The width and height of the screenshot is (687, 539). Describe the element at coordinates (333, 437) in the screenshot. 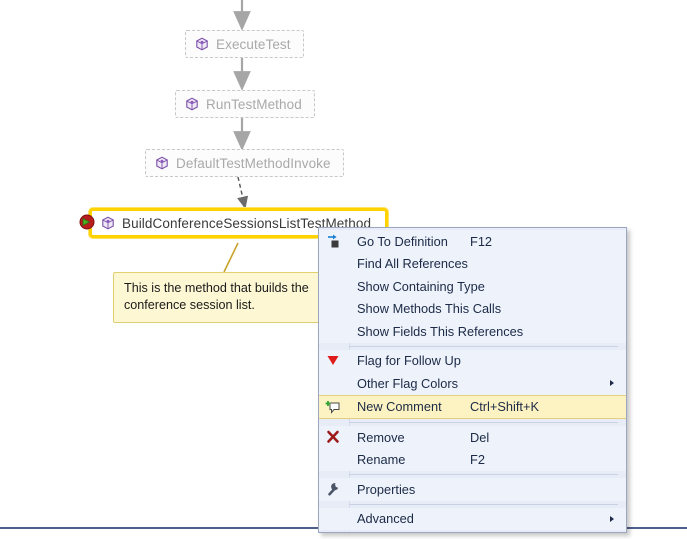

I see `remove-x-icon` at that location.